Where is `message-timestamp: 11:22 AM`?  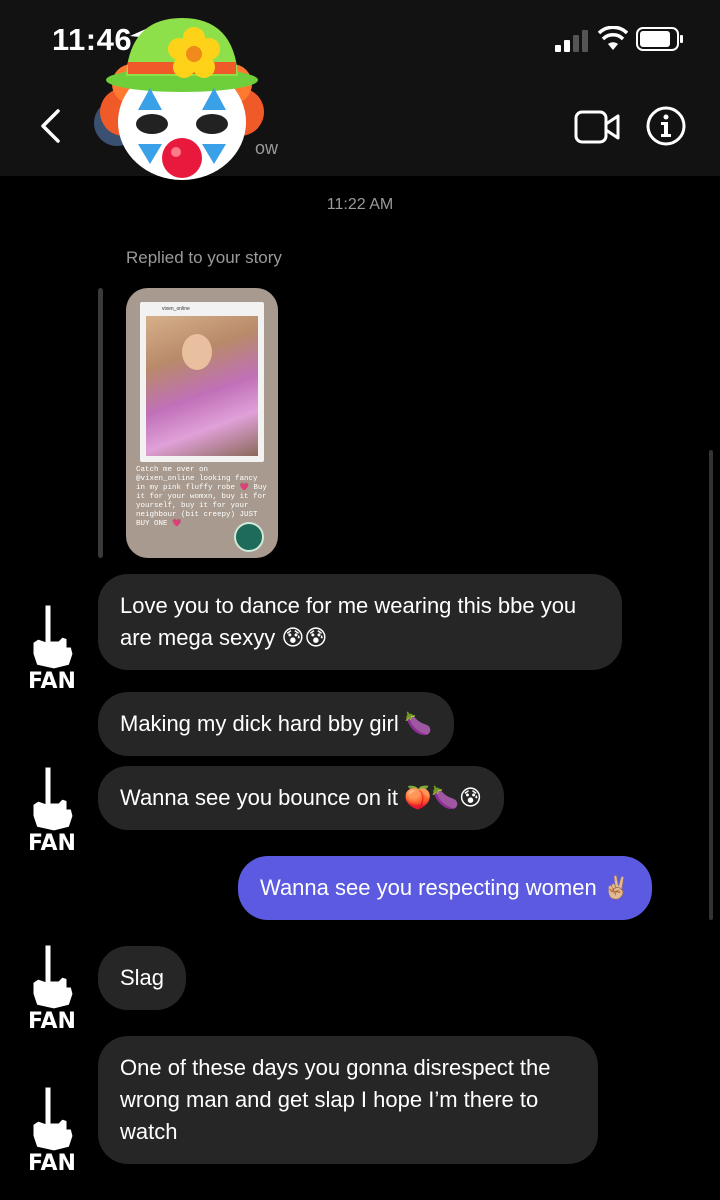
message-timestamp: 11:22 AM is located at coordinates (360, 204).